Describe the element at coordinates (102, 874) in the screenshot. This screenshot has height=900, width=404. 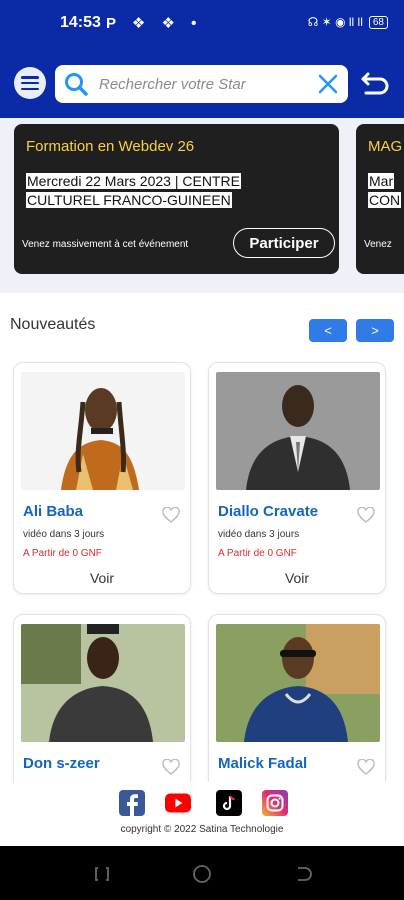
I see `recent-apps-icon` at that location.